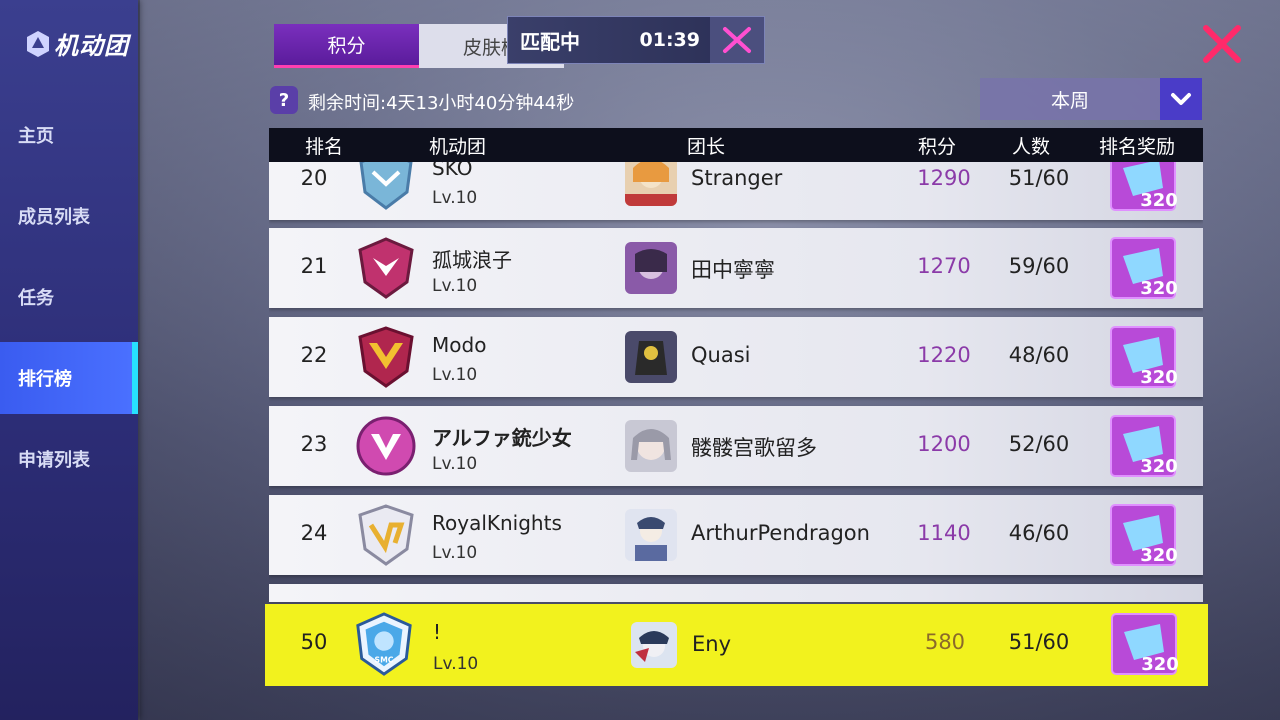  Describe the element at coordinates (1137, 147) in the screenshot. I see `header-reward: 排名奖励` at that location.